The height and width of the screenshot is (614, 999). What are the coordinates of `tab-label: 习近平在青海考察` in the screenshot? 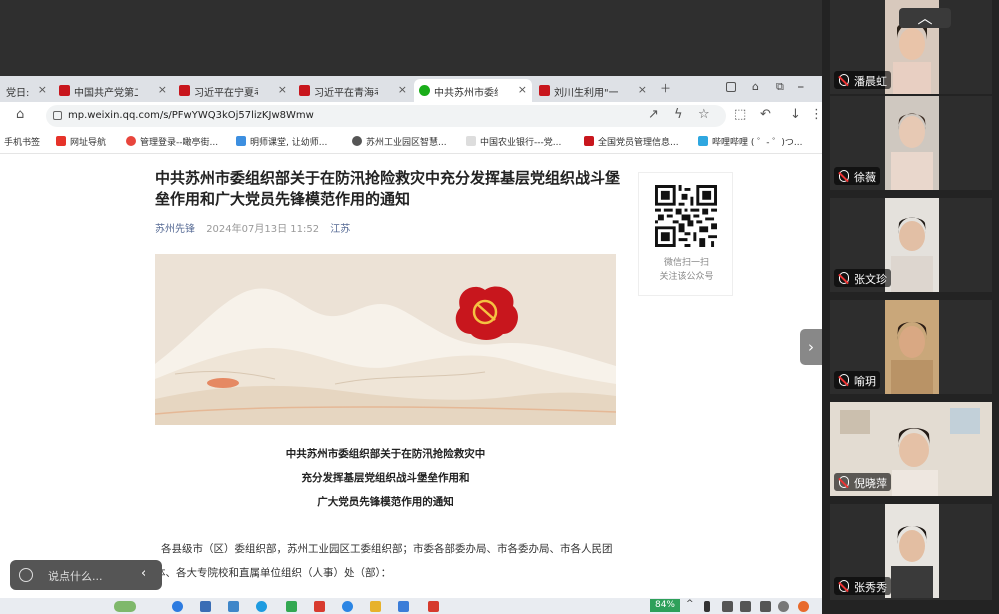 It's located at (346, 93).